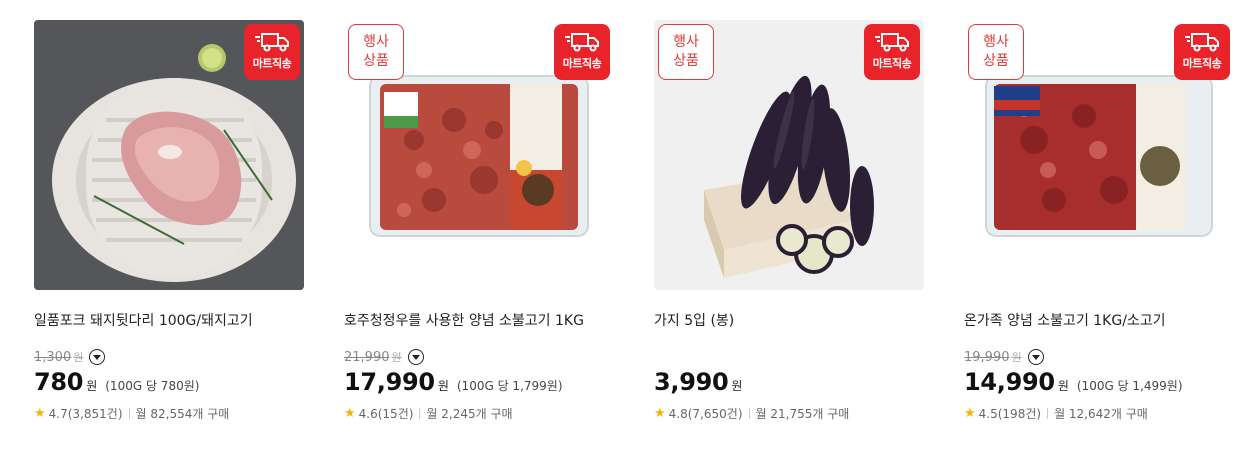 The image size is (1259, 449). What do you see at coordinates (85, 413) in the screenshot?
I see `rating: 4.7(3,851건)` at bounding box center [85, 413].